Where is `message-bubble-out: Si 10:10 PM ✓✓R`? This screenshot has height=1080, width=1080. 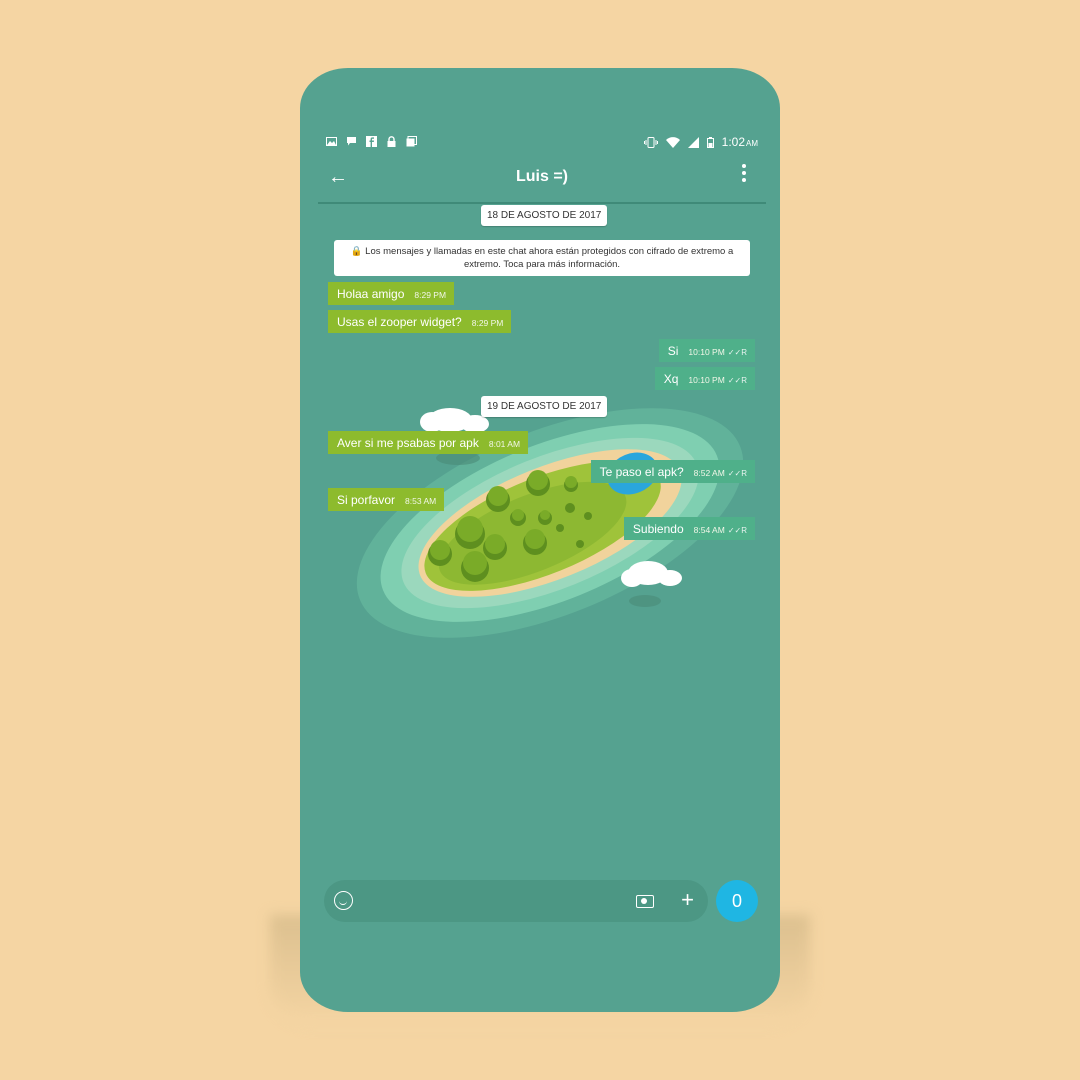 message-bubble-out: Si 10:10 PM ✓✓R is located at coordinates (706, 350).